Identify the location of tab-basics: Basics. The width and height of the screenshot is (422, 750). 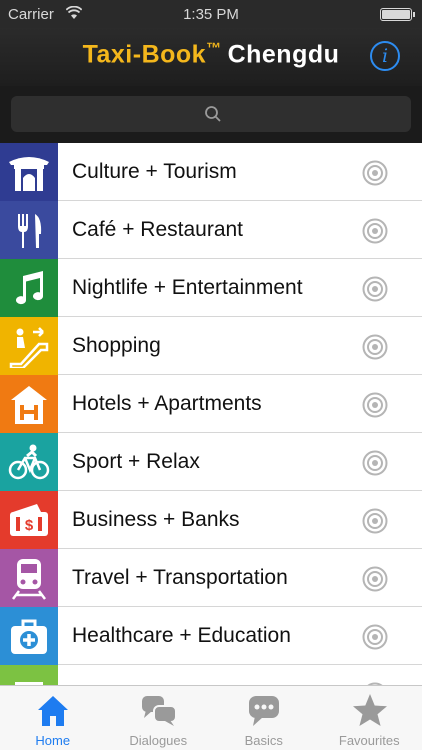
(264, 718).